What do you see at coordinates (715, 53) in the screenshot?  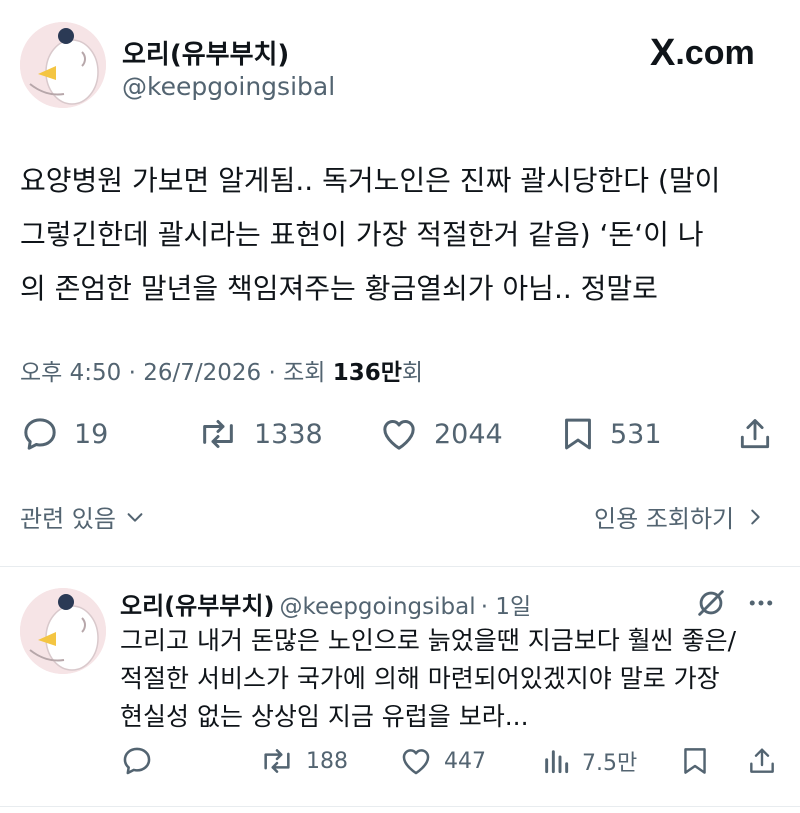 I see `brand-domain: .com` at bounding box center [715, 53].